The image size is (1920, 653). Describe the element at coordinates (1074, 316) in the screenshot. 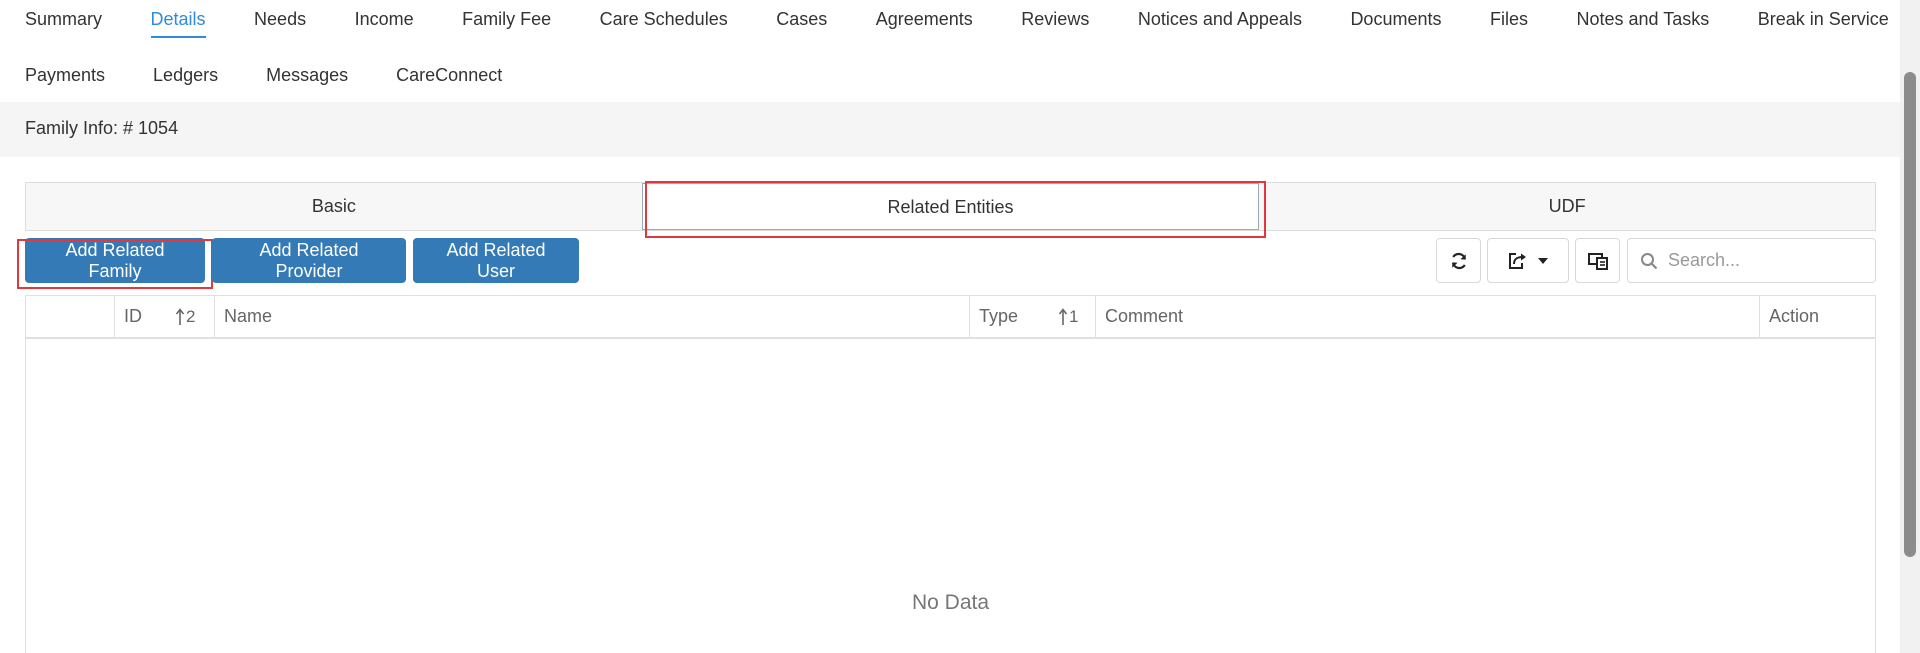

I see `type-sort-order: 1` at that location.